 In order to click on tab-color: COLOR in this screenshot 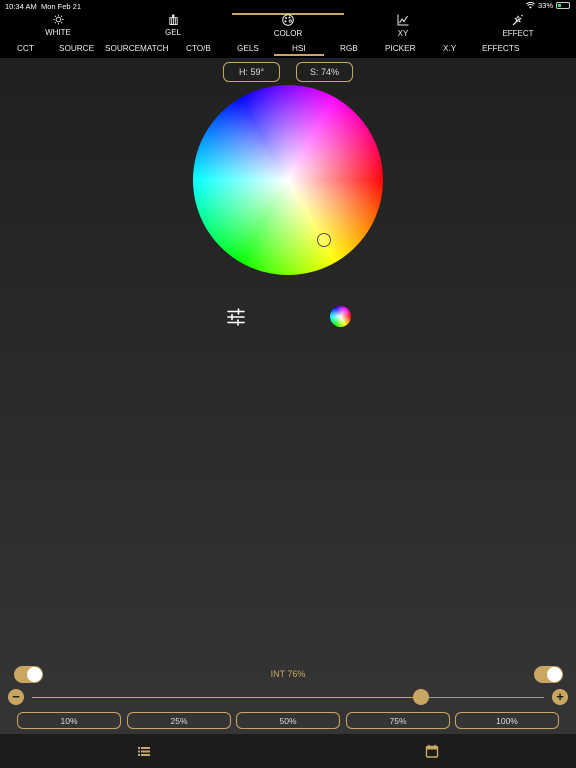, I will do `click(288, 27)`.